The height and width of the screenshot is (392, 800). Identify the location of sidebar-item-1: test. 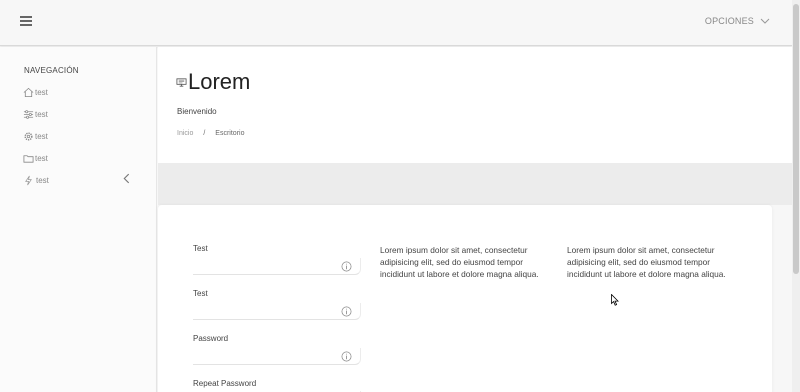
(78, 92).